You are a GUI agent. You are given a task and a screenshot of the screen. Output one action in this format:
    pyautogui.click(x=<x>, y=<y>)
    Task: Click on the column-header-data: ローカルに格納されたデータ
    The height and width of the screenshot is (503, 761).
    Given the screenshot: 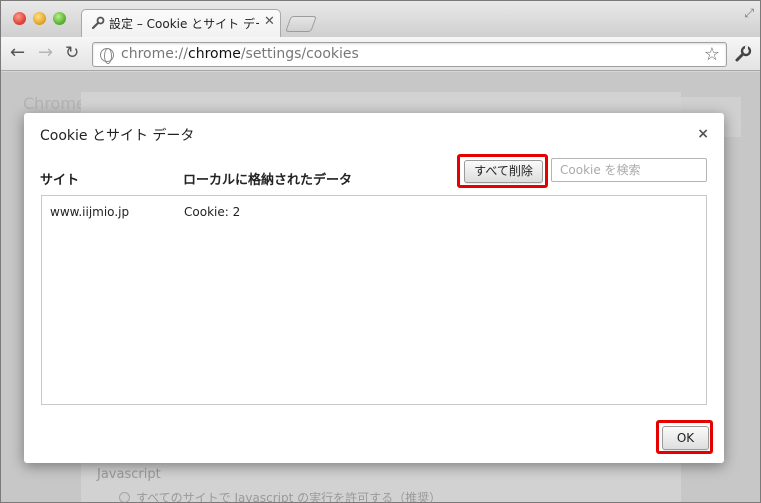 What is the action you would take?
    pyautogui.click(x=268, y=180)
    